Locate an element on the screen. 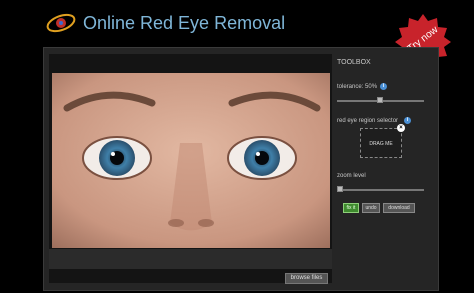  orbit-logo-icon is located at coordinates (61, 23).